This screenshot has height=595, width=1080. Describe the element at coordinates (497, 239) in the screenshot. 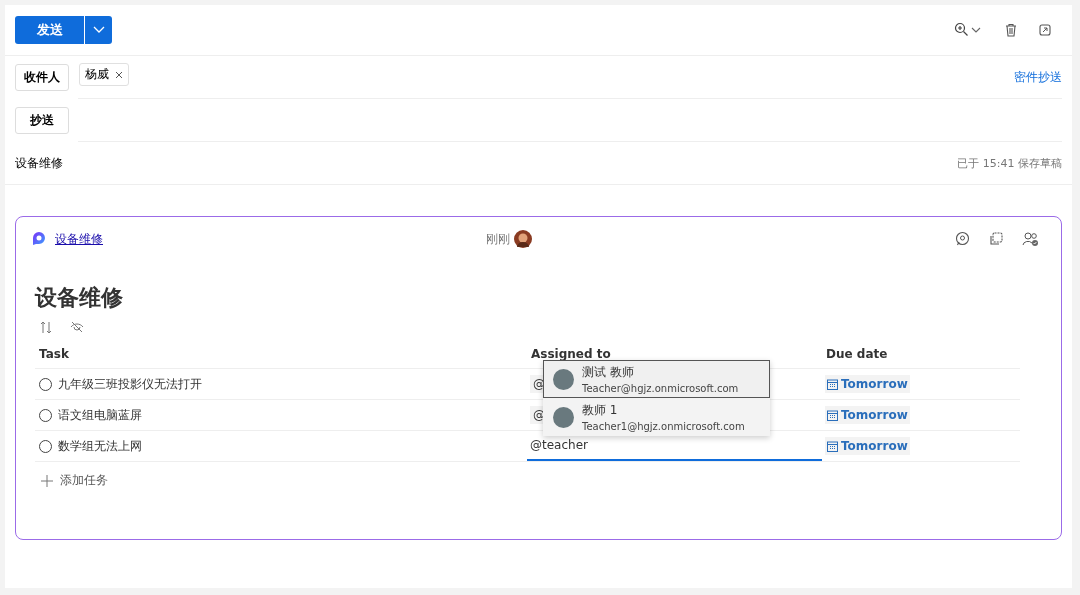

I see `edit-time: 刚刚` at that location.